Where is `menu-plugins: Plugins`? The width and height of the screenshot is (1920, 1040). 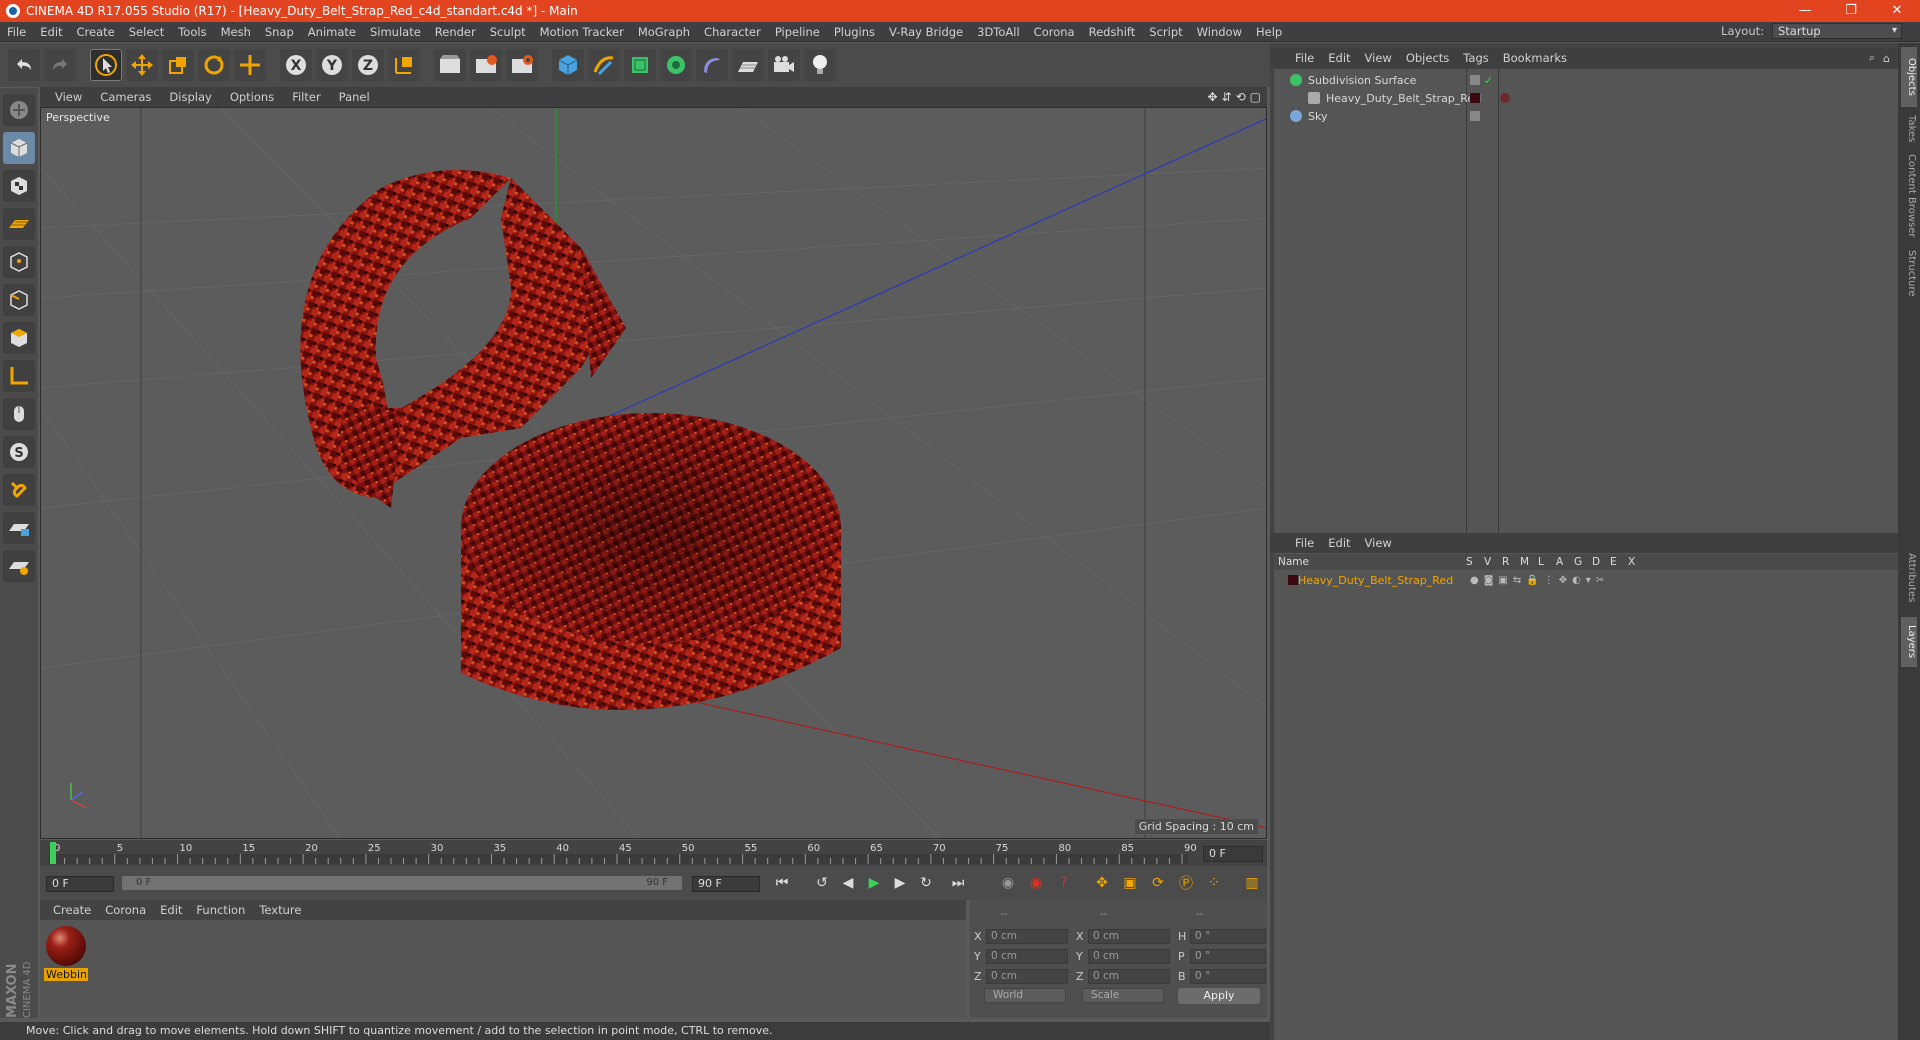 menu-plugins: Plugins is located at coordinates (854, 32).